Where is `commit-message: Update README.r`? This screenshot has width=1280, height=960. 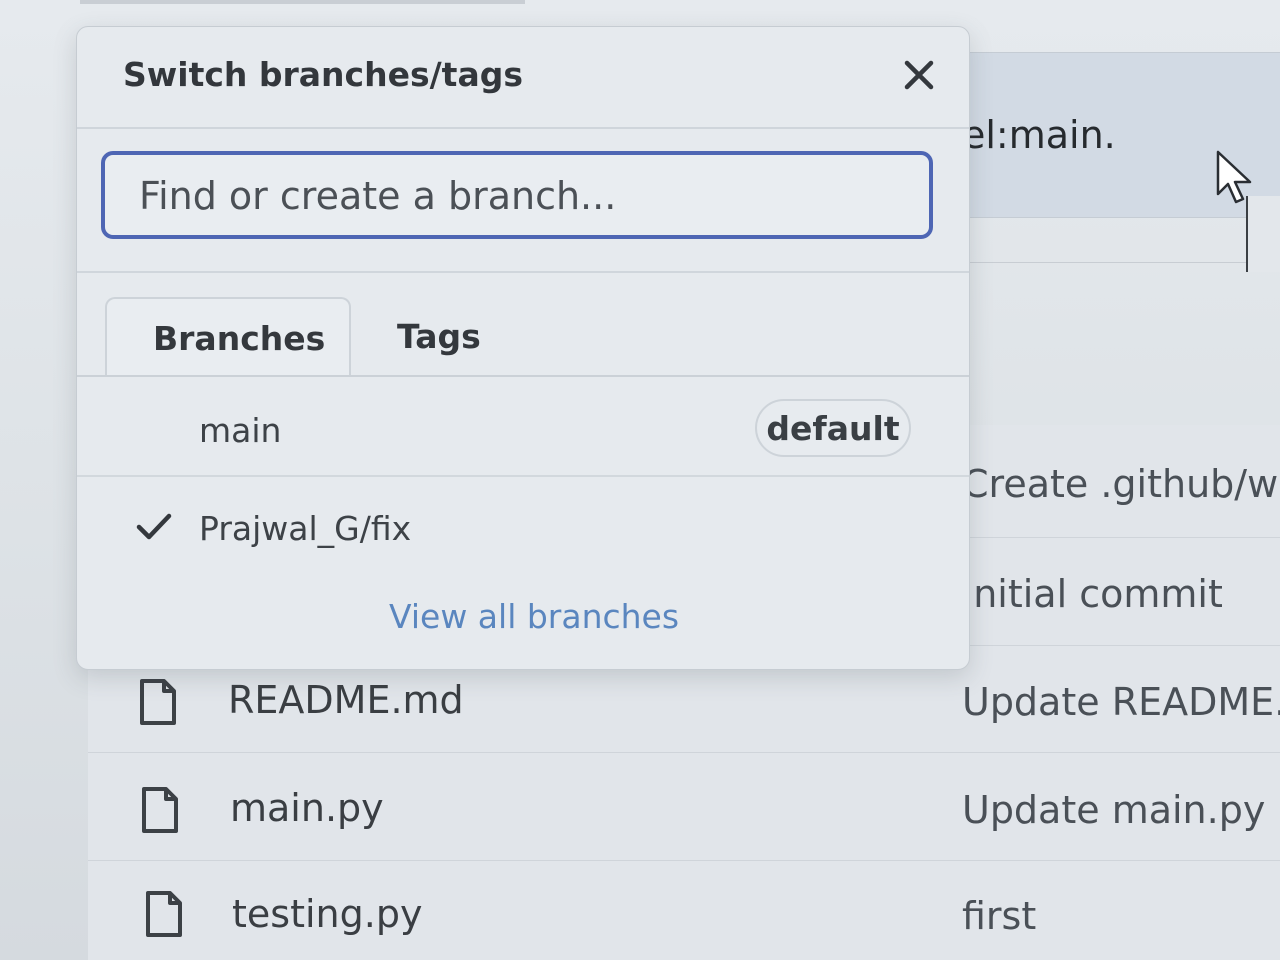 commit-message: Update README.r is located at coordinates (1121, 702).